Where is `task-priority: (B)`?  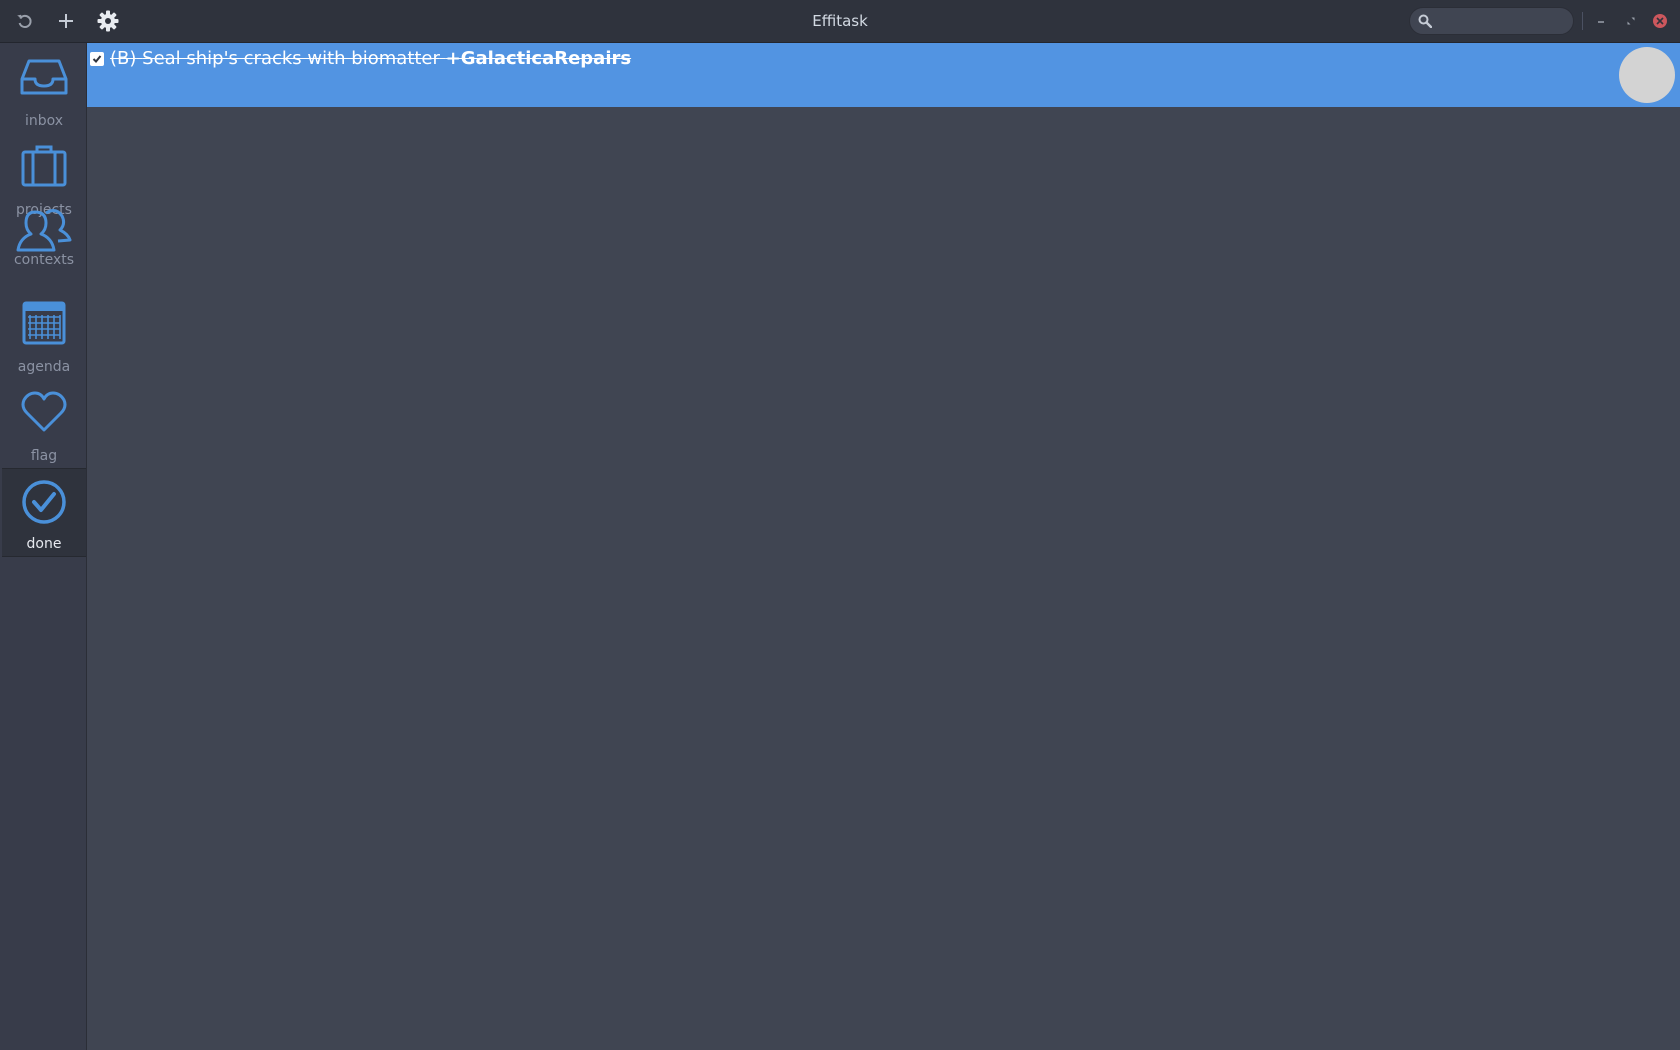
task-priority: (B) is located at coordinates (123, 58).